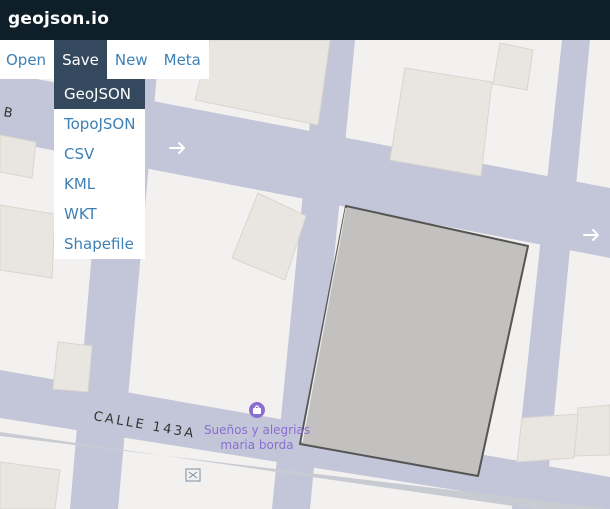  I want to click on save-geojson: GeoJSON, so click(99, 94).